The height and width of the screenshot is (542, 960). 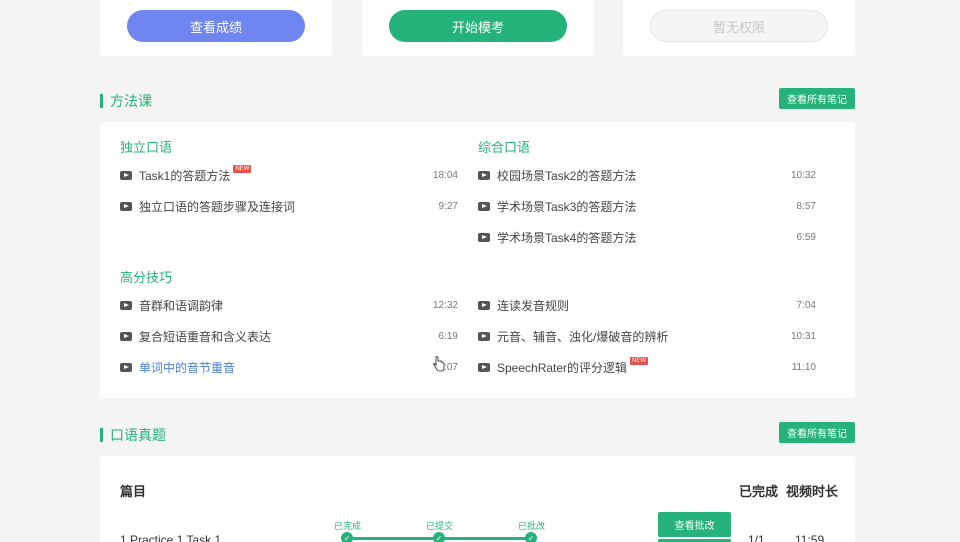 I want to click on lesson-duration: 12:32, so click(x=445, y=305).